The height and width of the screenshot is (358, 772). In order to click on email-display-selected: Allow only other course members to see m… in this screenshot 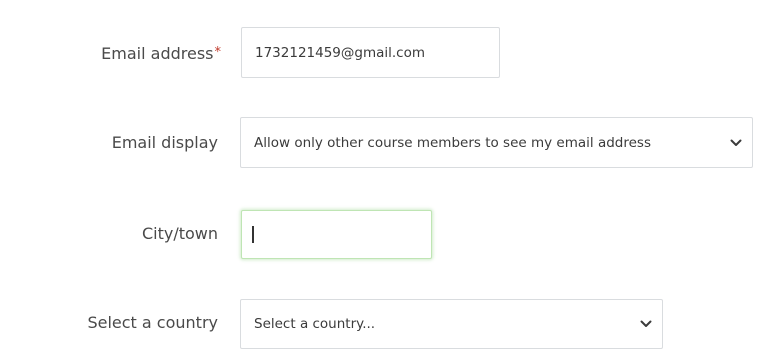, I will do `click(452, 142)`.